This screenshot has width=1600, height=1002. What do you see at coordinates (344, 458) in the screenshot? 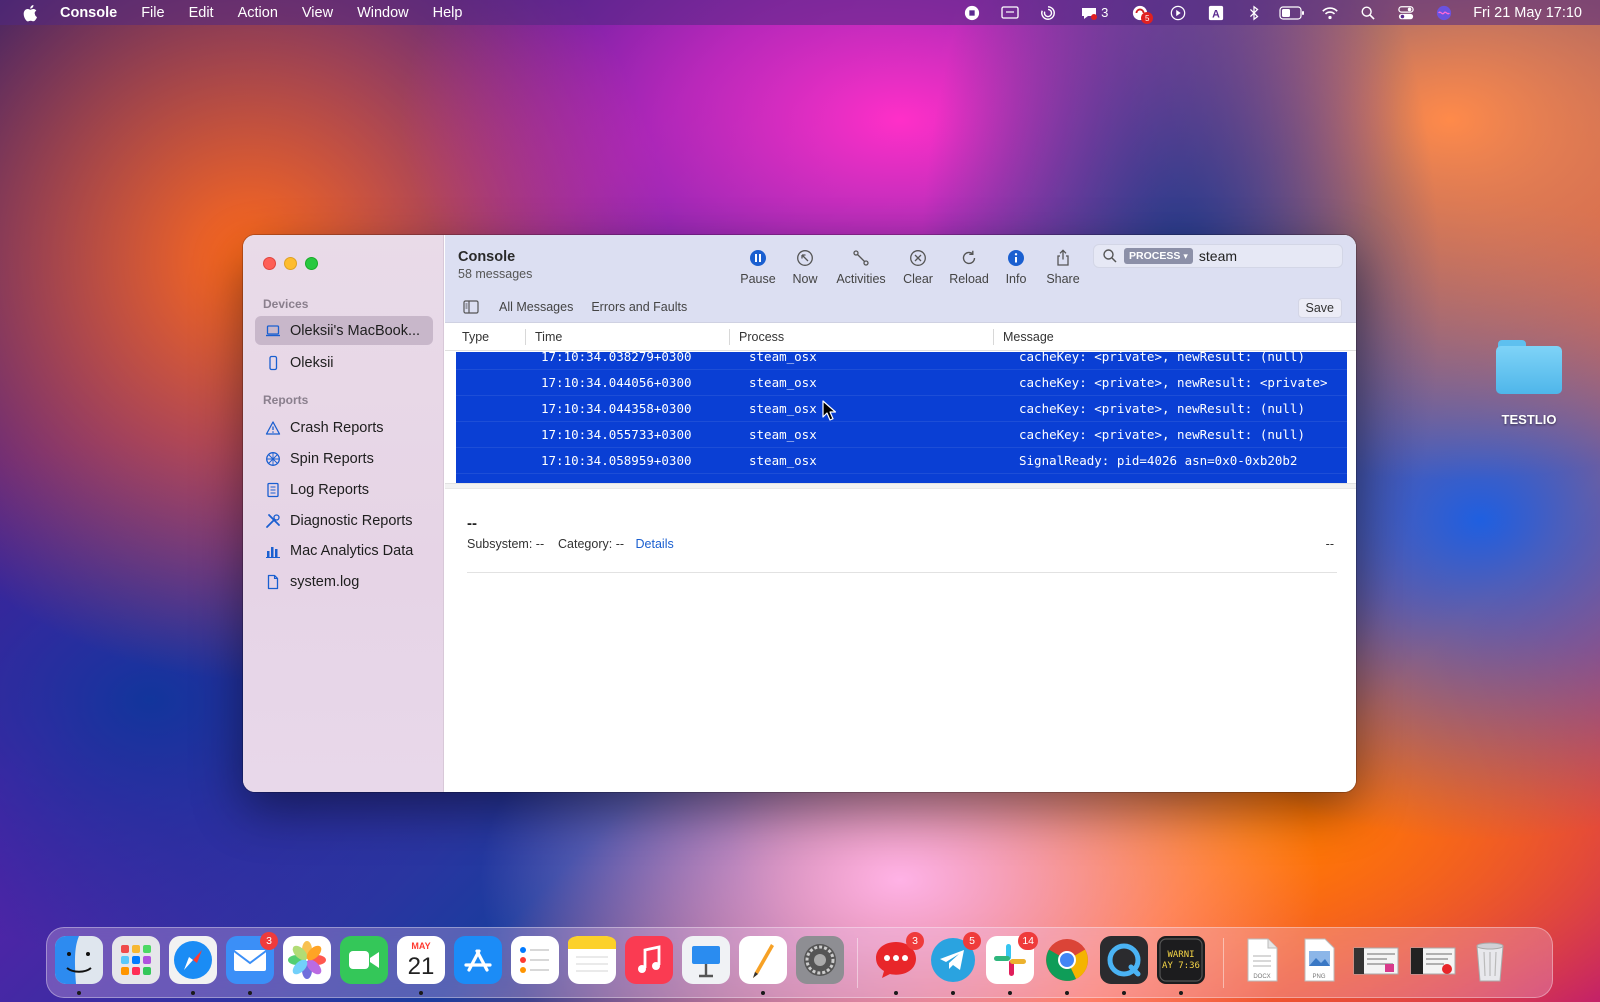
I see `sidebar-item-spin-reports: Spin Reports` at bounding box center [344, 458].